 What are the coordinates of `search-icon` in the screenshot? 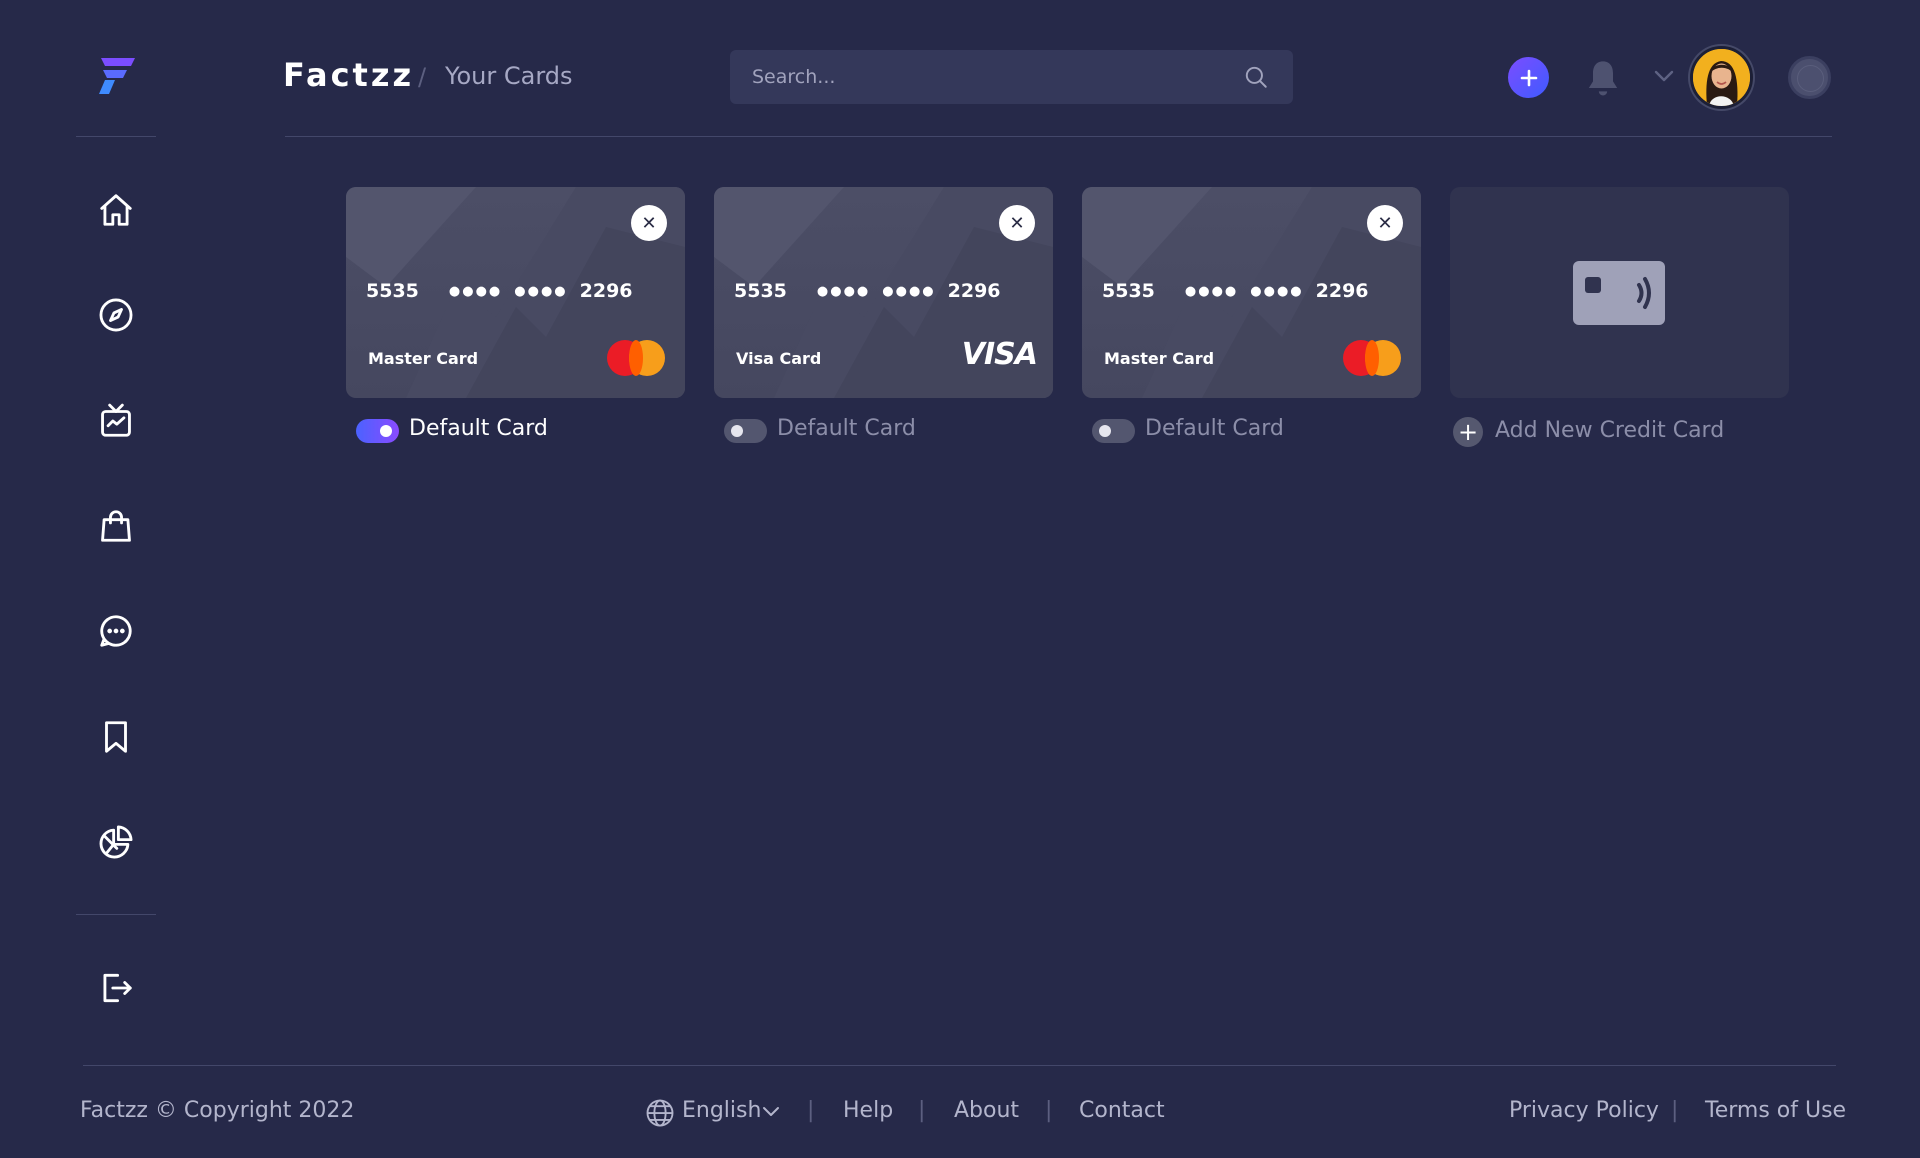 It's located at (1256, 77).